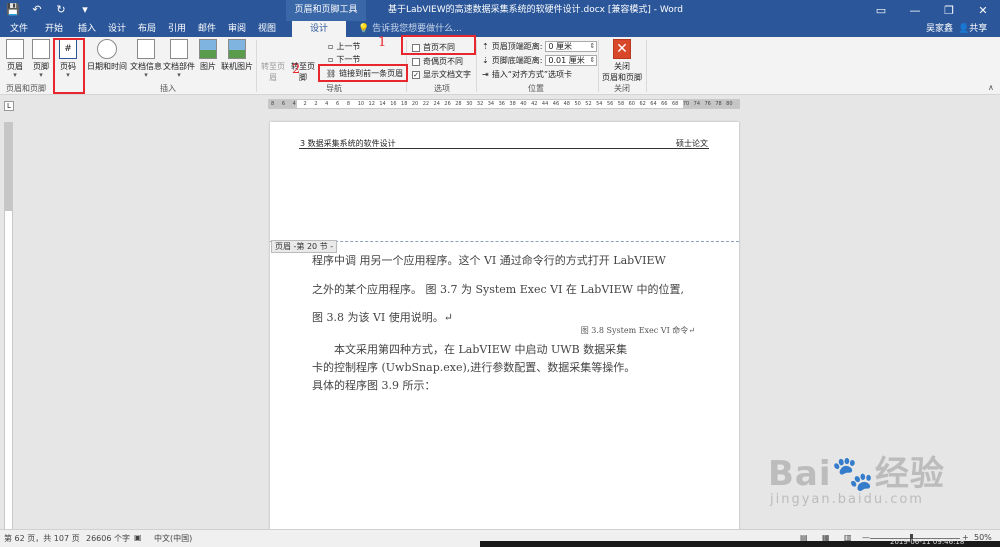 The width and height of the screenshot is (1000, 547). What do you see at coordinates (9, 106) in the screenshot?
I see `tab-selector: L` at bounding box center [9, 106].